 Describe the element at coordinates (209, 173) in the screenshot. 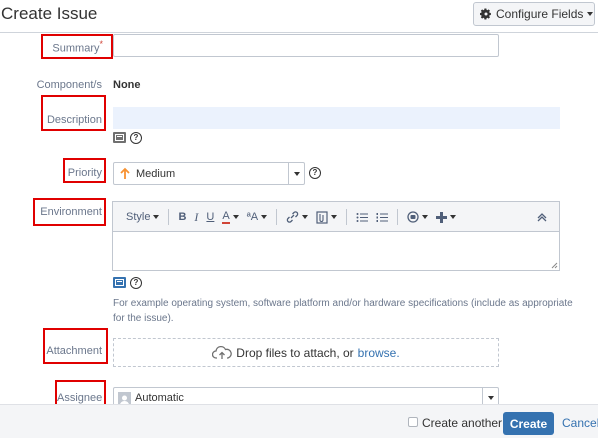

I see `priority-select: Medium` at that location.